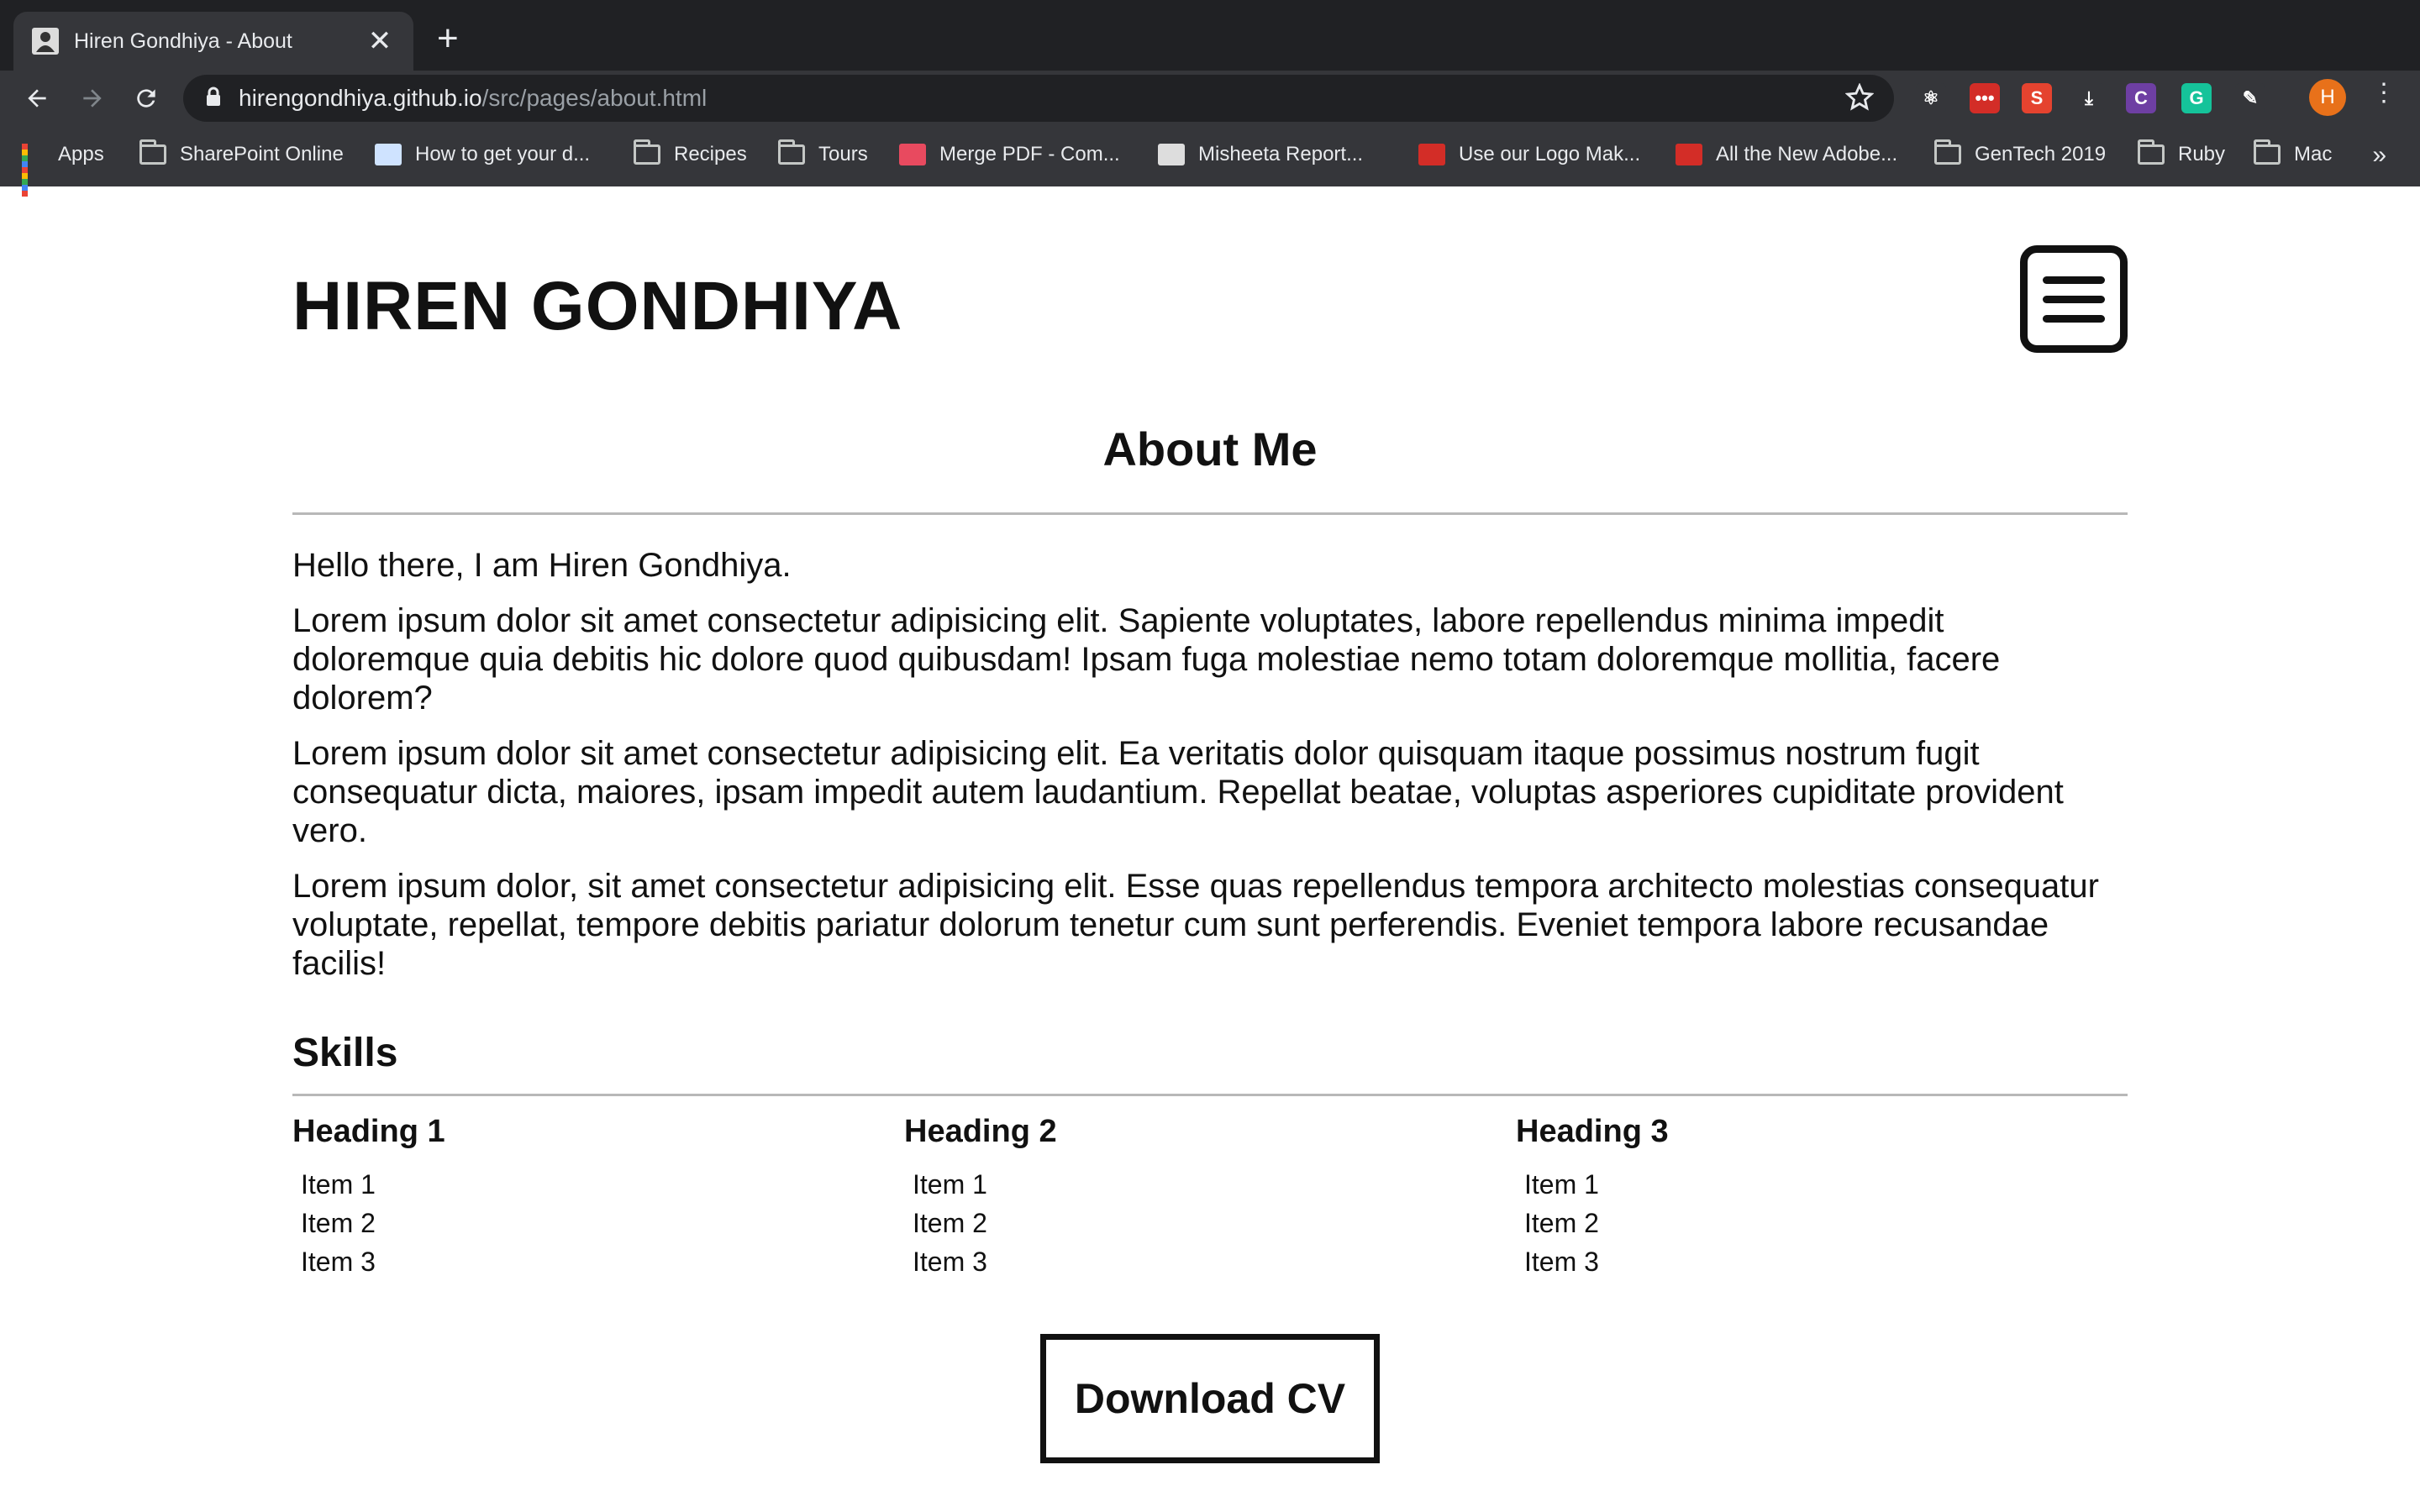  What do you see at coordinates (2202, 154) in the screenshot?
I see `bookmark-label: Ruby` at bounding box center [2202, 154].